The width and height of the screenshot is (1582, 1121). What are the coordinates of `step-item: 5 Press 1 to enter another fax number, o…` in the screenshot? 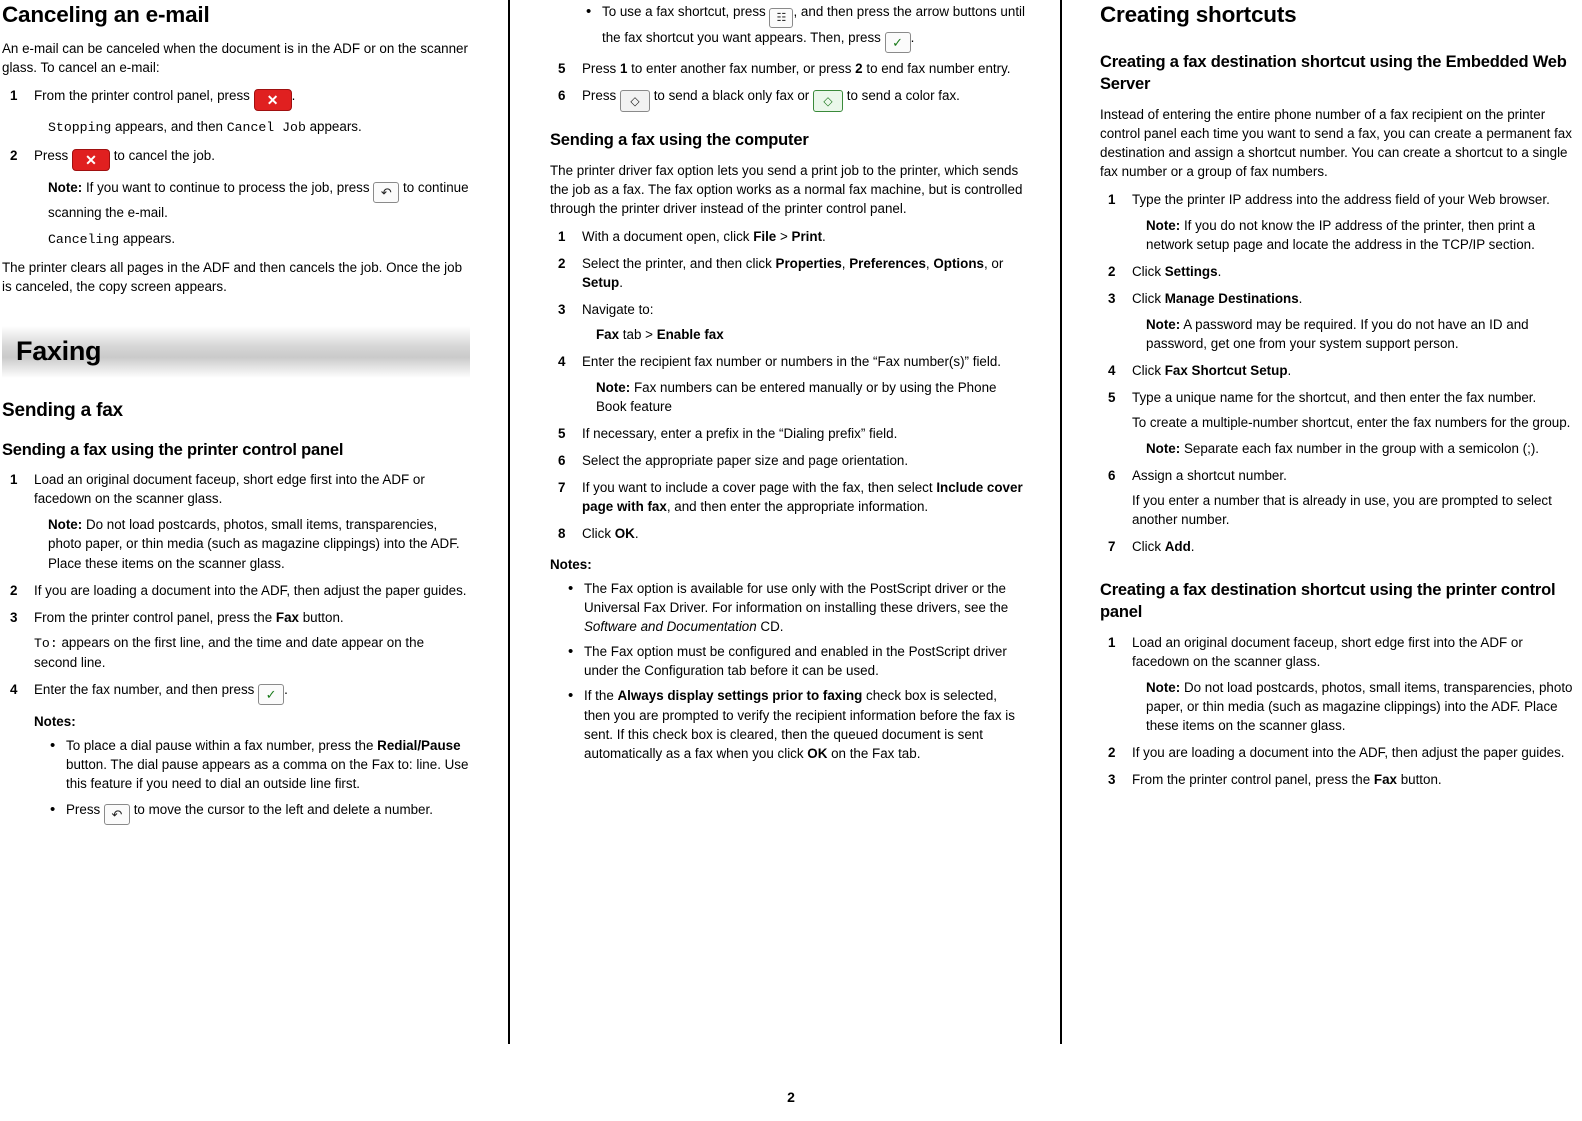 It's located at (788, 68).